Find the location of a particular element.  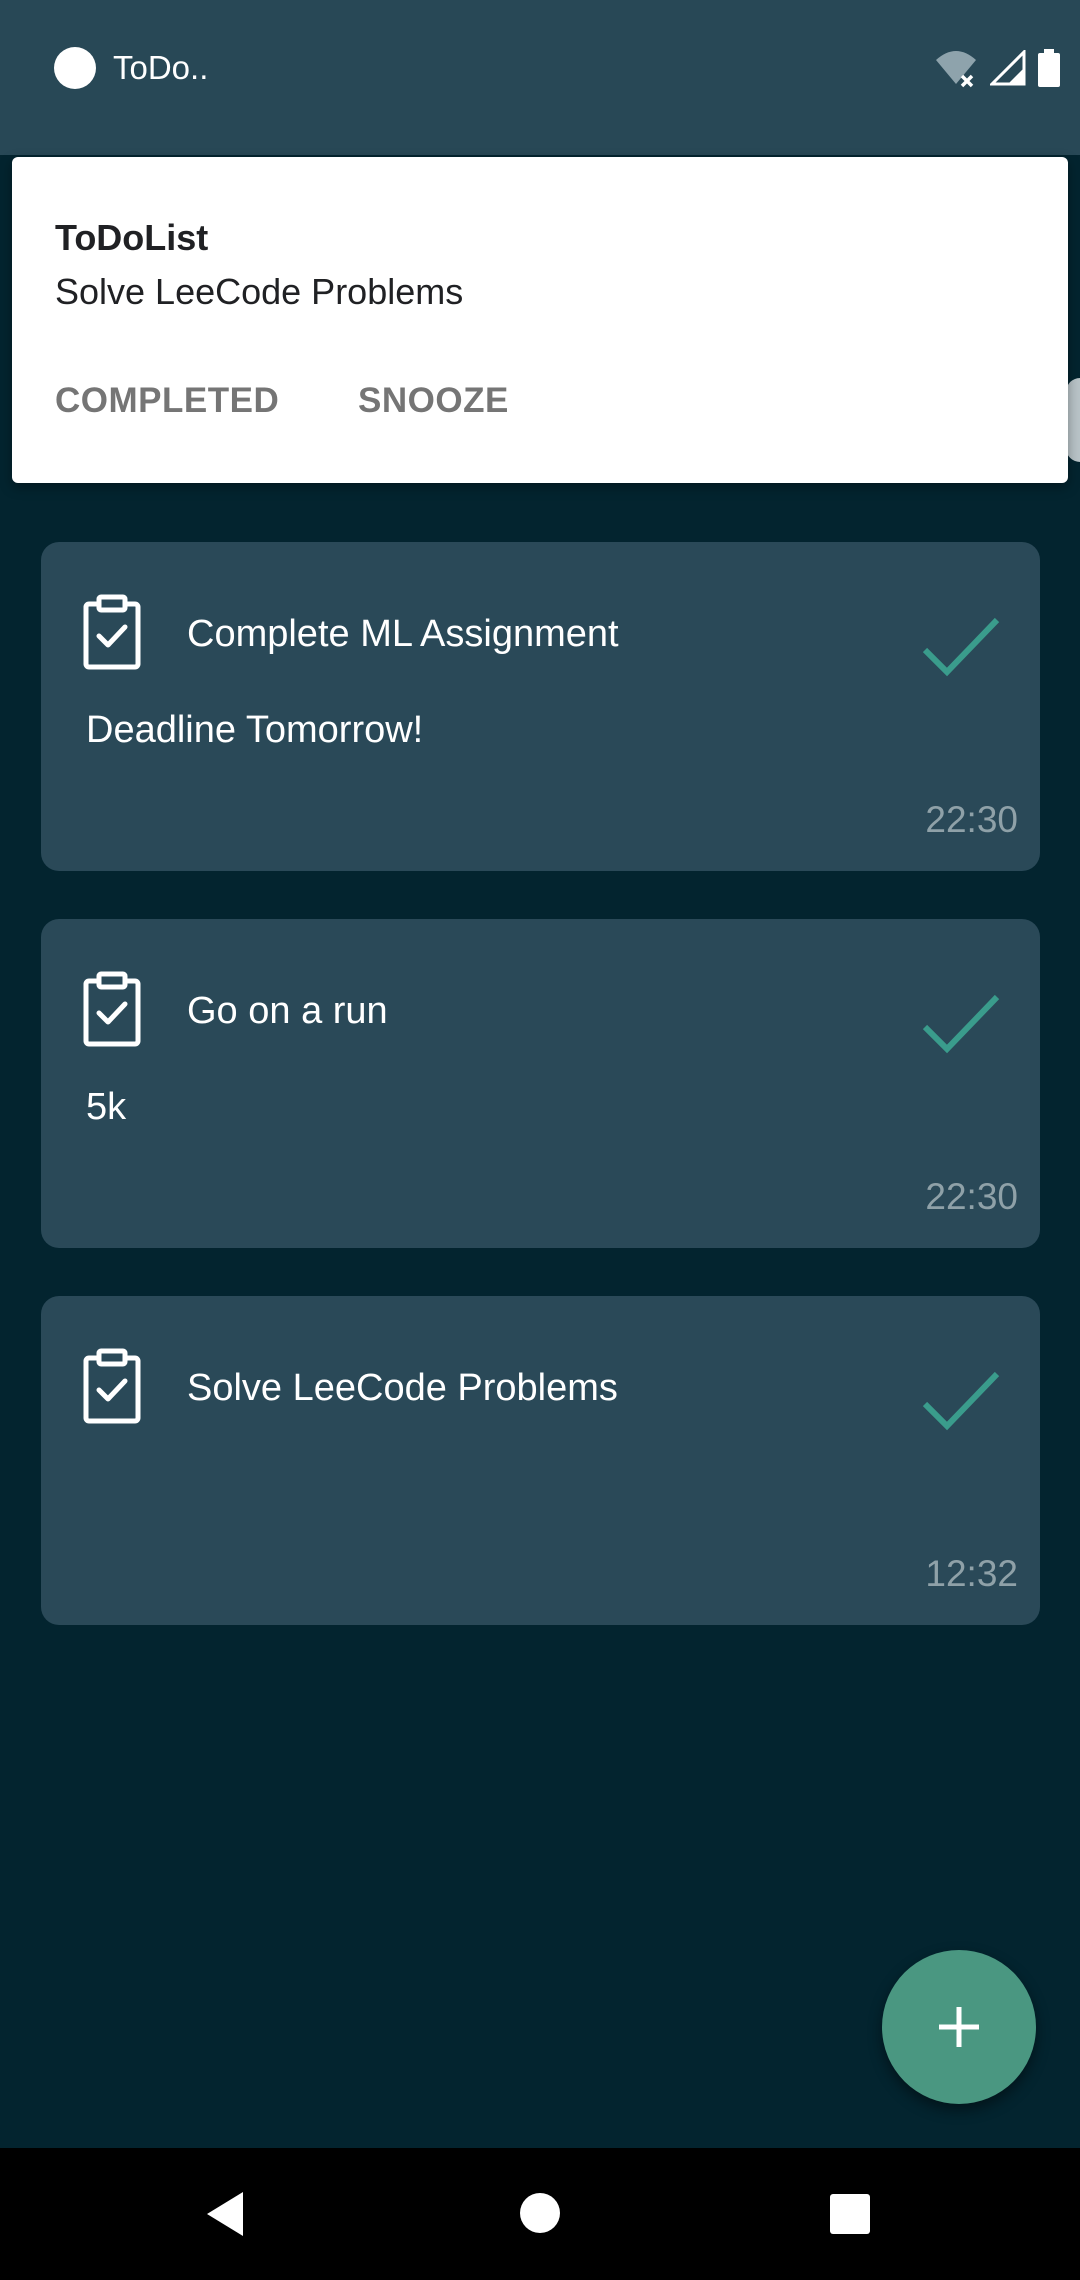

add-task-button is located at coordinates (959, 2027).